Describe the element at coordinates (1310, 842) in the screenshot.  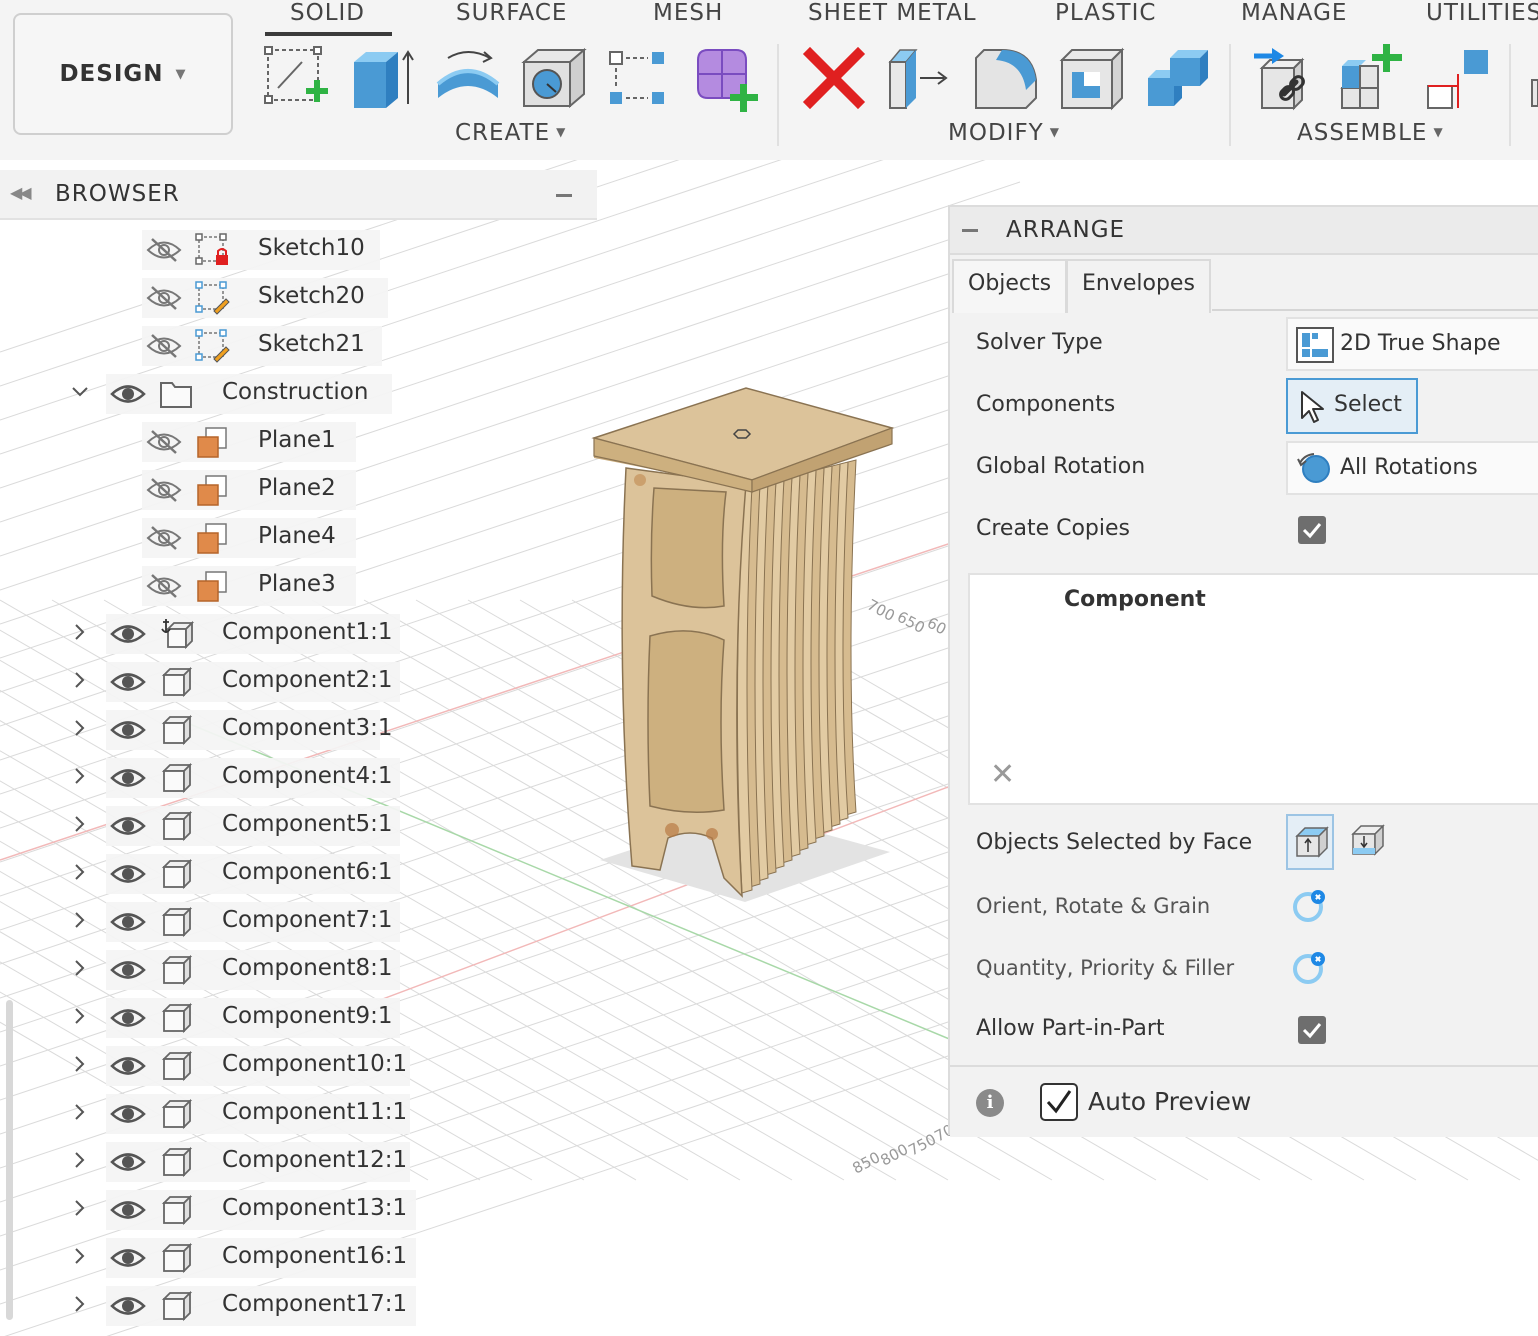
I see `face-up-button` at that location.